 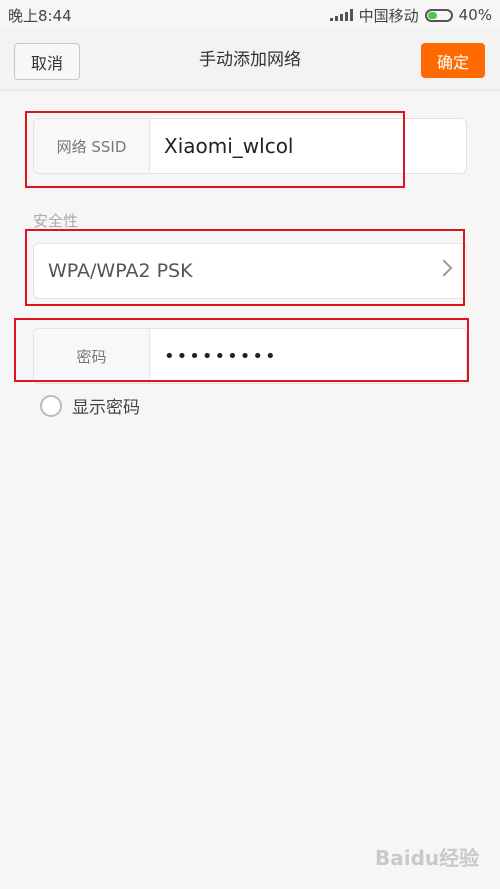 What do you see at coordinates (250, 60) in the screenshot?
I see `title-bar: 手动添加网络 取消 确定` at bounding box center [250, 60].